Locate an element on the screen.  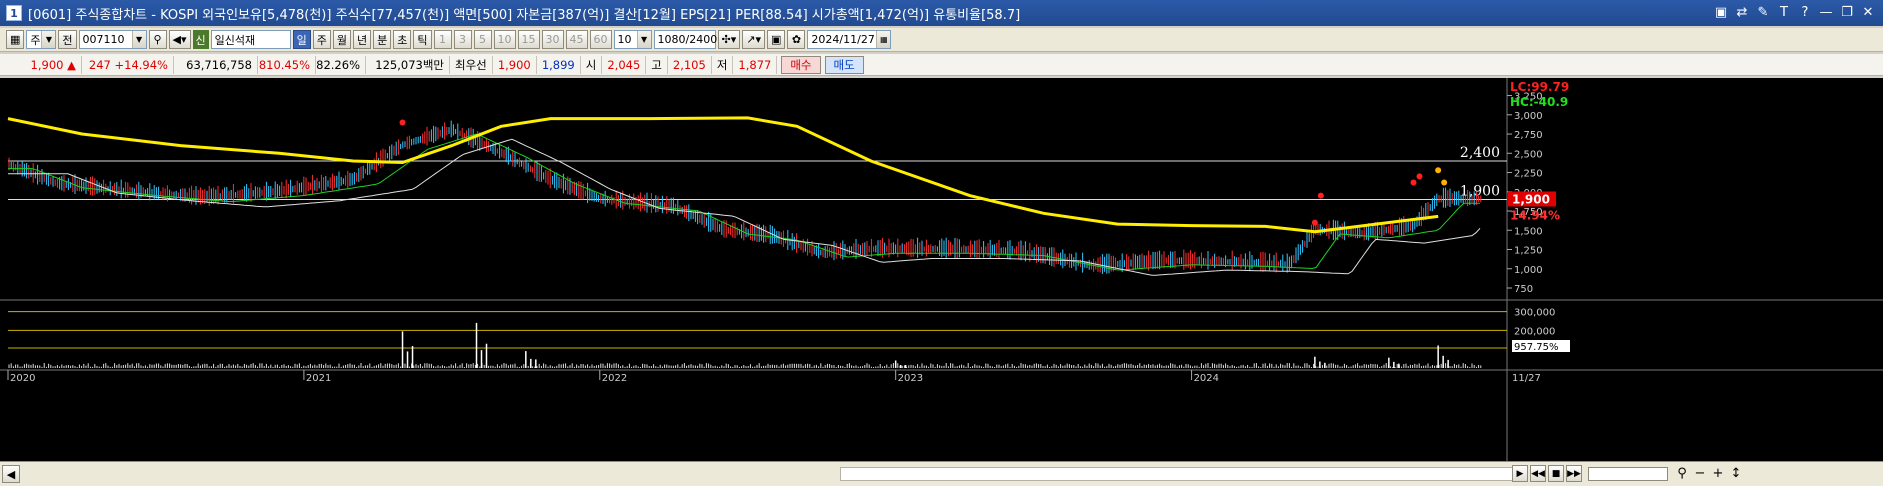
crosshair-icon: ✣▾ is located at coordinates (729, 39).